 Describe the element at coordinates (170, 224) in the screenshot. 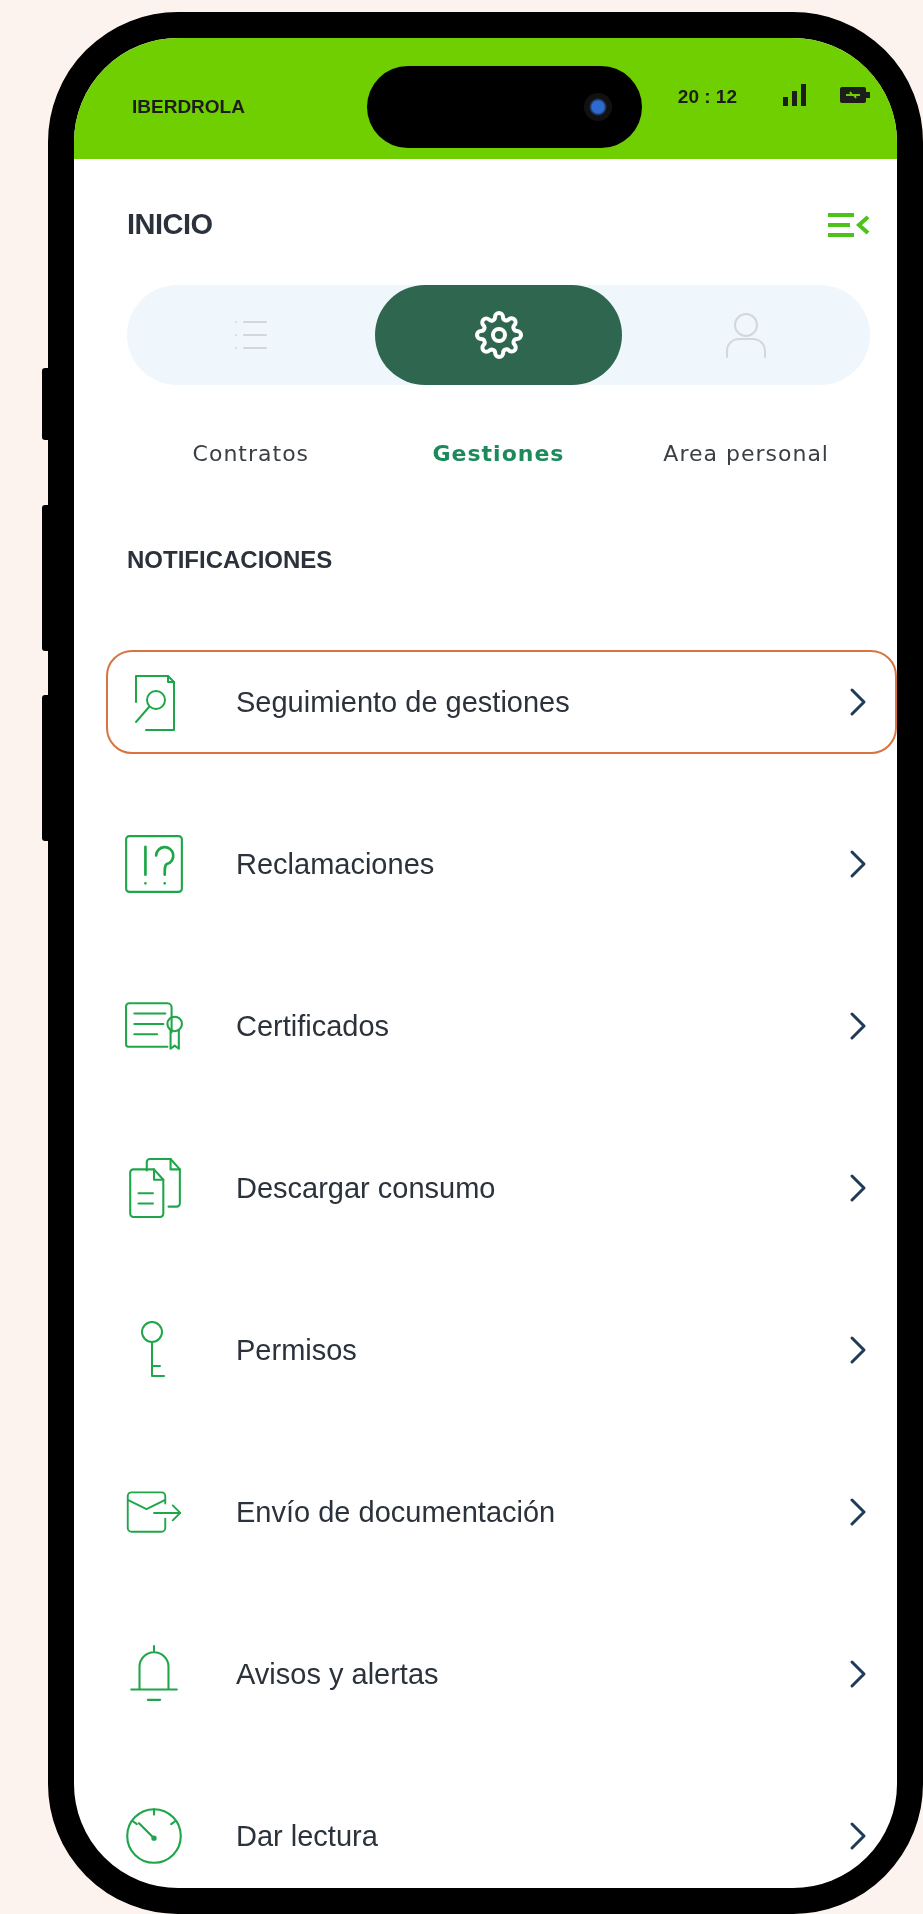

I see `page-title: INICIO` at that location.